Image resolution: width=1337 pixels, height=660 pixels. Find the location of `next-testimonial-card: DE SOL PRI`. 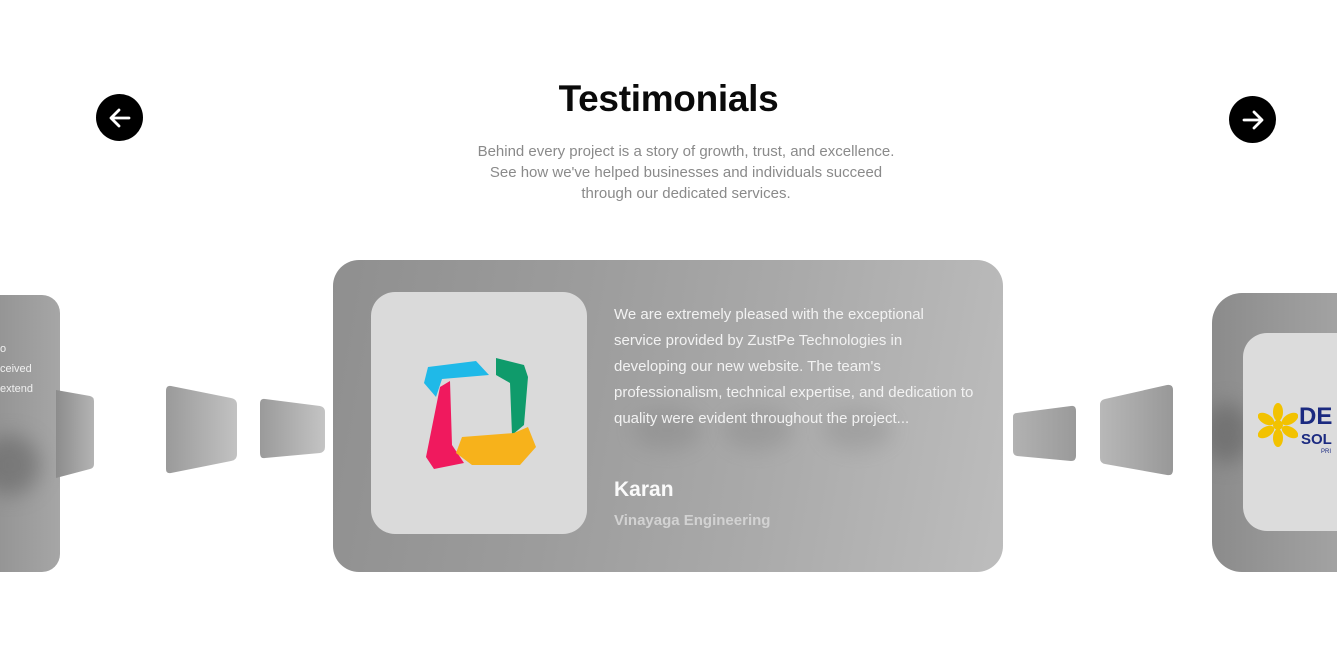

next-testimonial-card: DE SOL PRI is located at coordinates (1274, 432).